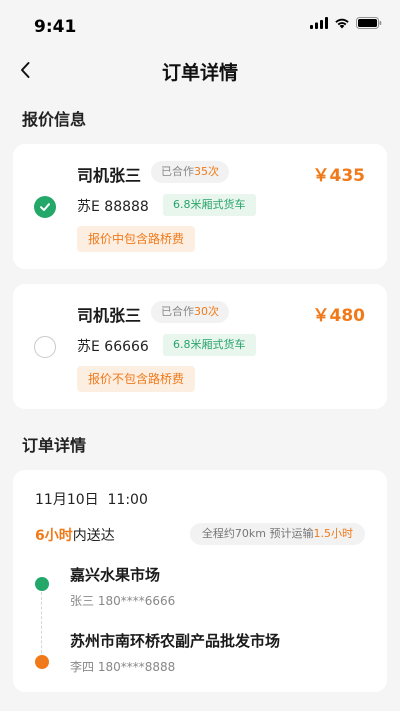 The image size is (400, 711). Describe the element at coordinates (54, 119) in the screenshot. I see `quote-section-title: 报价信息` at that location.